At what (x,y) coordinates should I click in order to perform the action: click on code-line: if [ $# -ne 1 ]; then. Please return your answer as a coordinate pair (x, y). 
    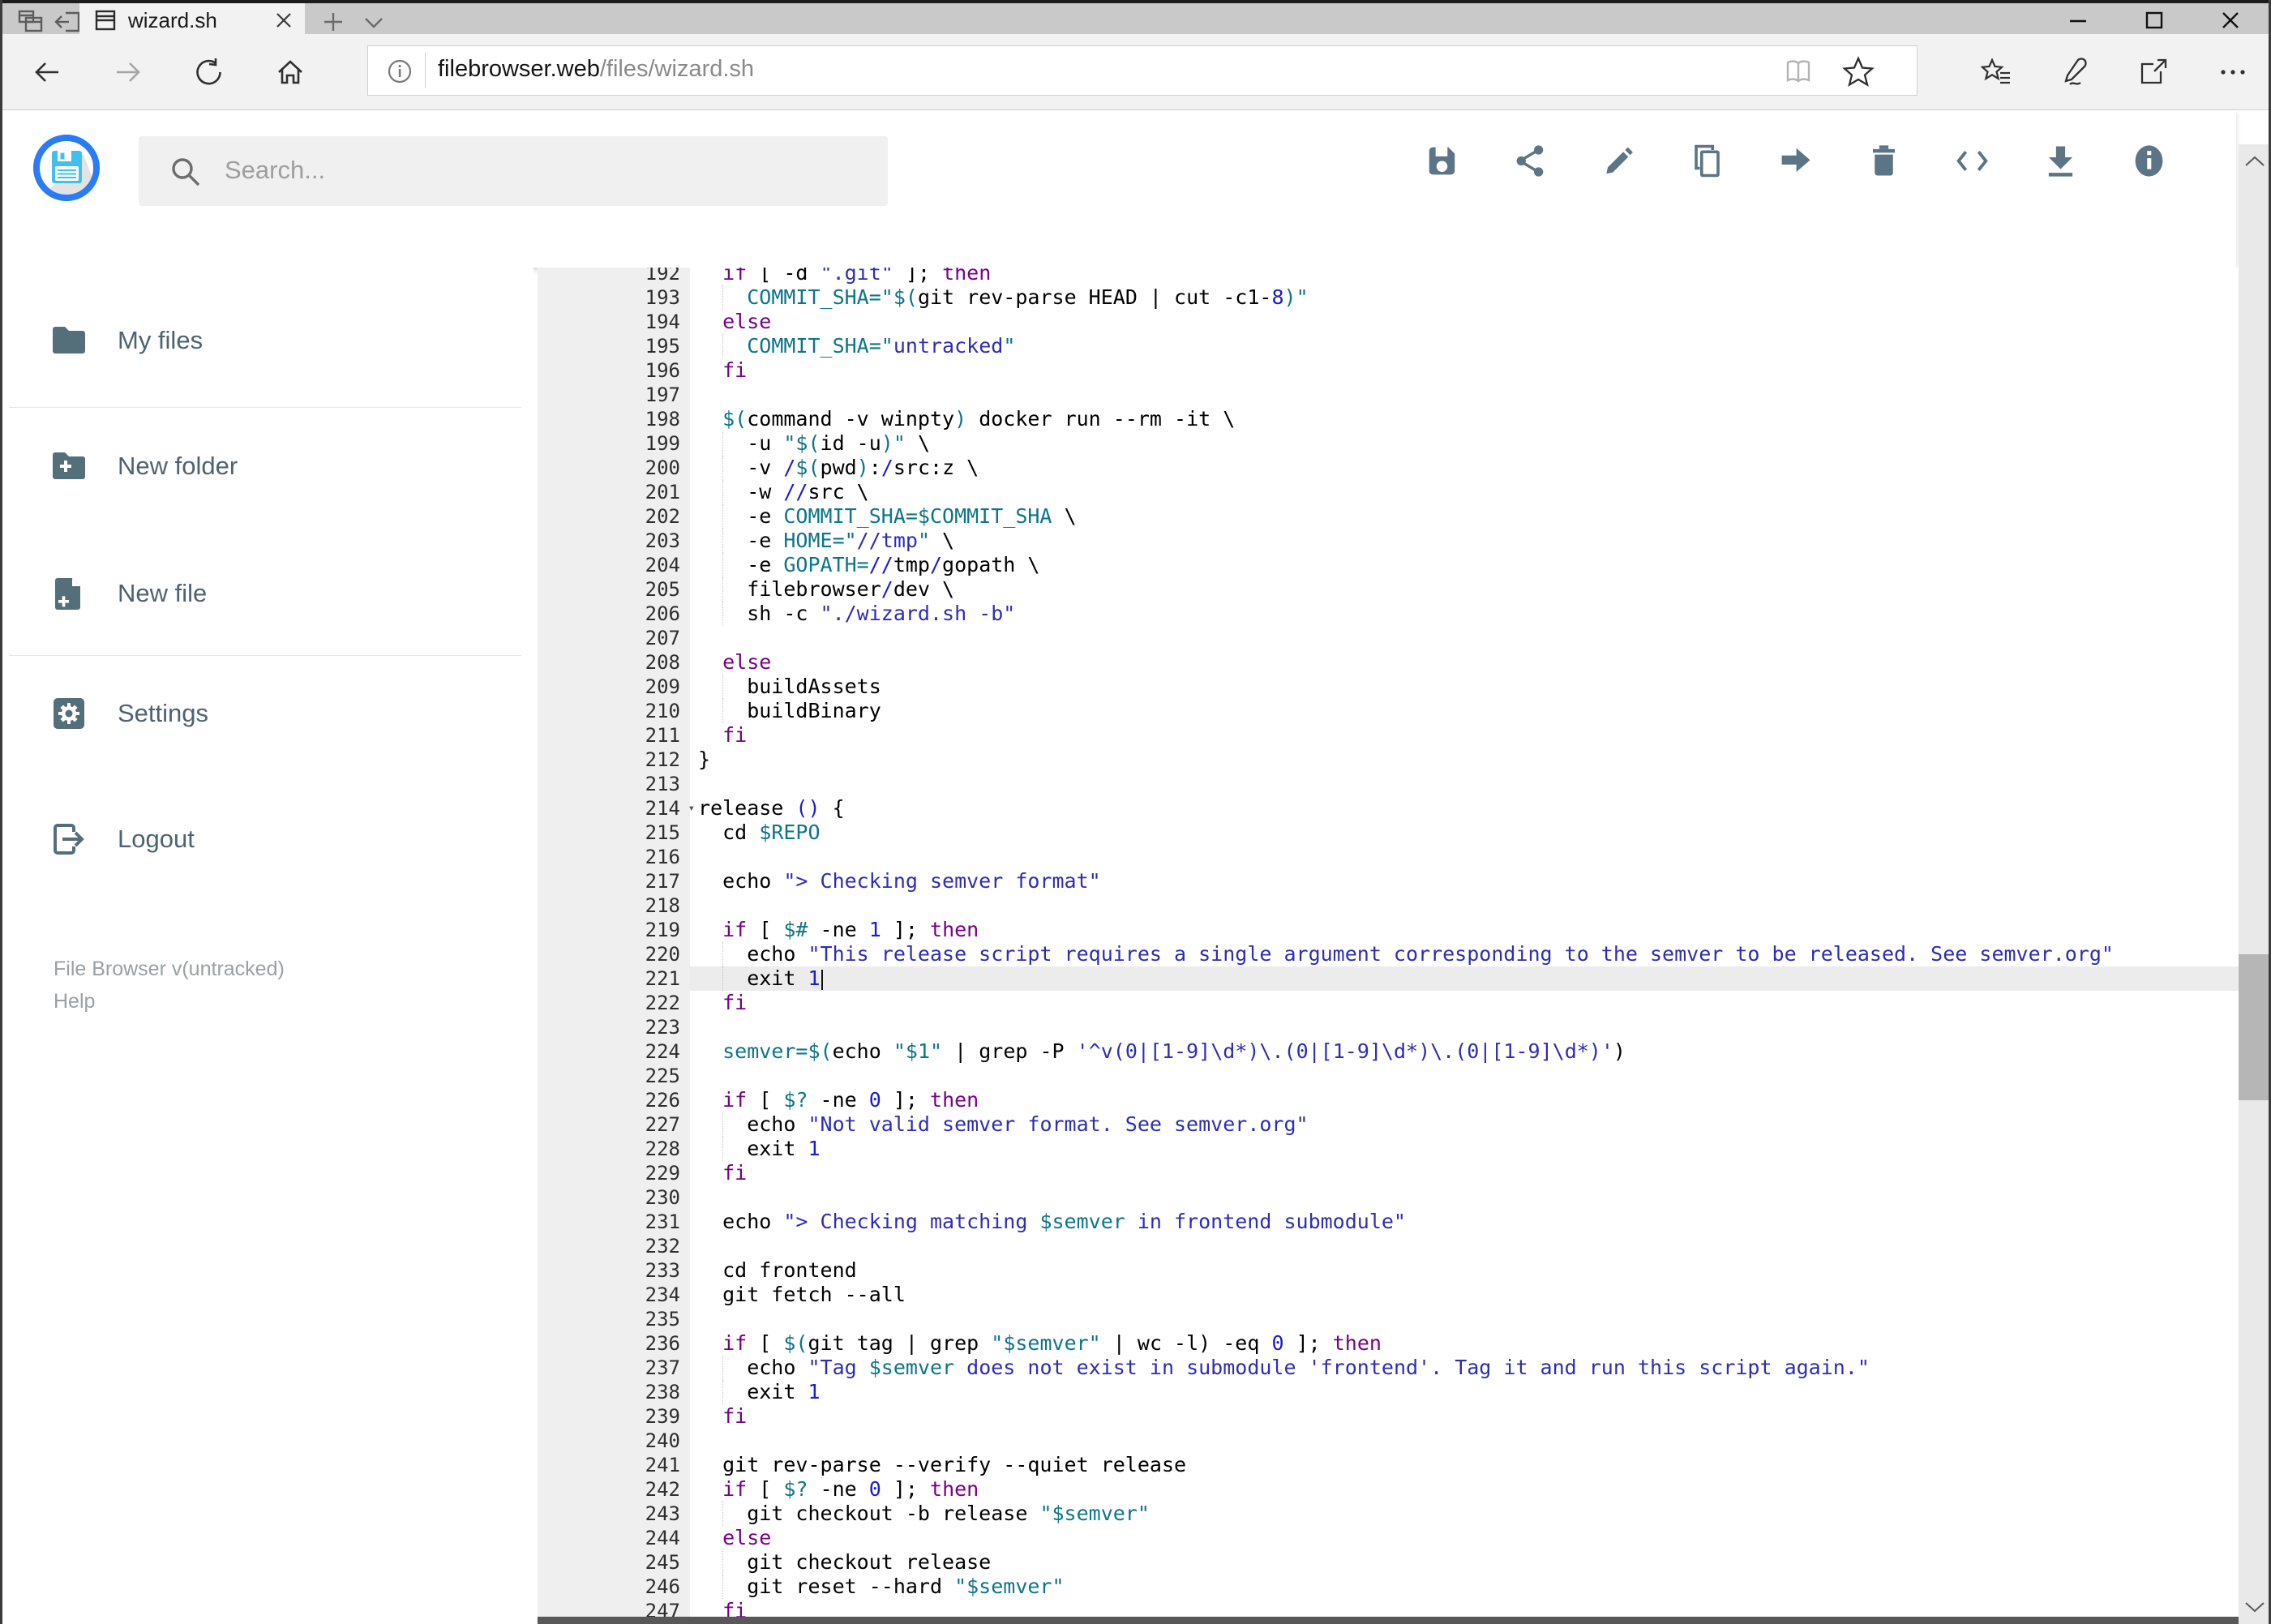
    Looking at the image, I should click on (1465, 930).